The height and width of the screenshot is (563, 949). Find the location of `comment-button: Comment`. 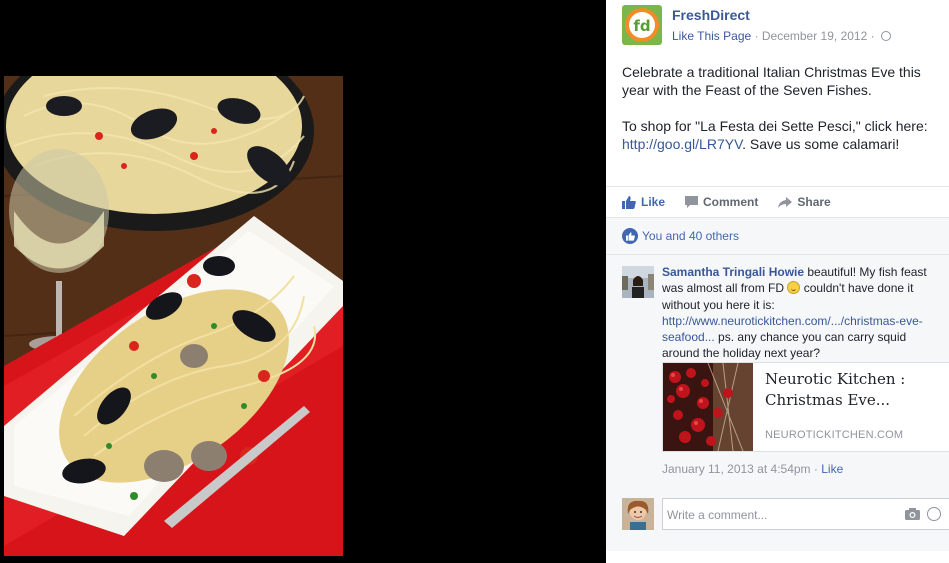

comment-button: Comment is located at coordinates (721, 202).